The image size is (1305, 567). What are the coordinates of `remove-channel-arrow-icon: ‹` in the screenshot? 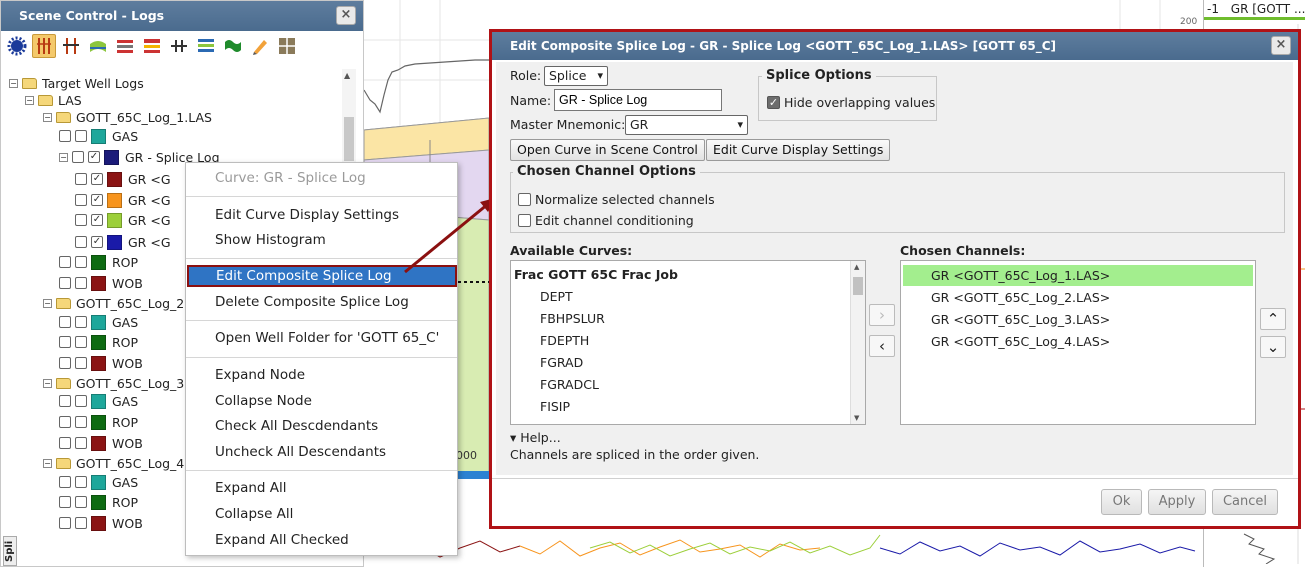 It's located at (882, 346).